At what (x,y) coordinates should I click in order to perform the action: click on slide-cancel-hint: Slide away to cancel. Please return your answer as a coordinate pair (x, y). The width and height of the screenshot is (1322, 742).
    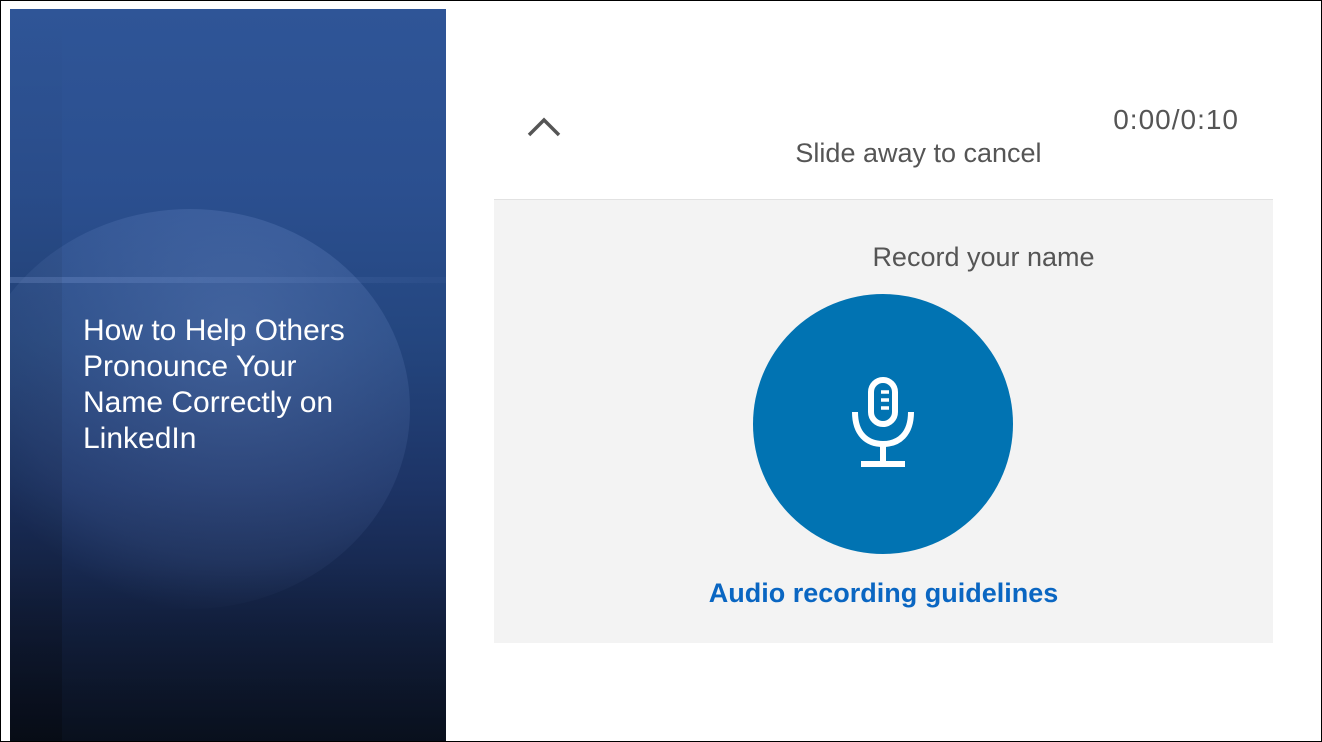
    Looking at the image, I should click on (918, 153).